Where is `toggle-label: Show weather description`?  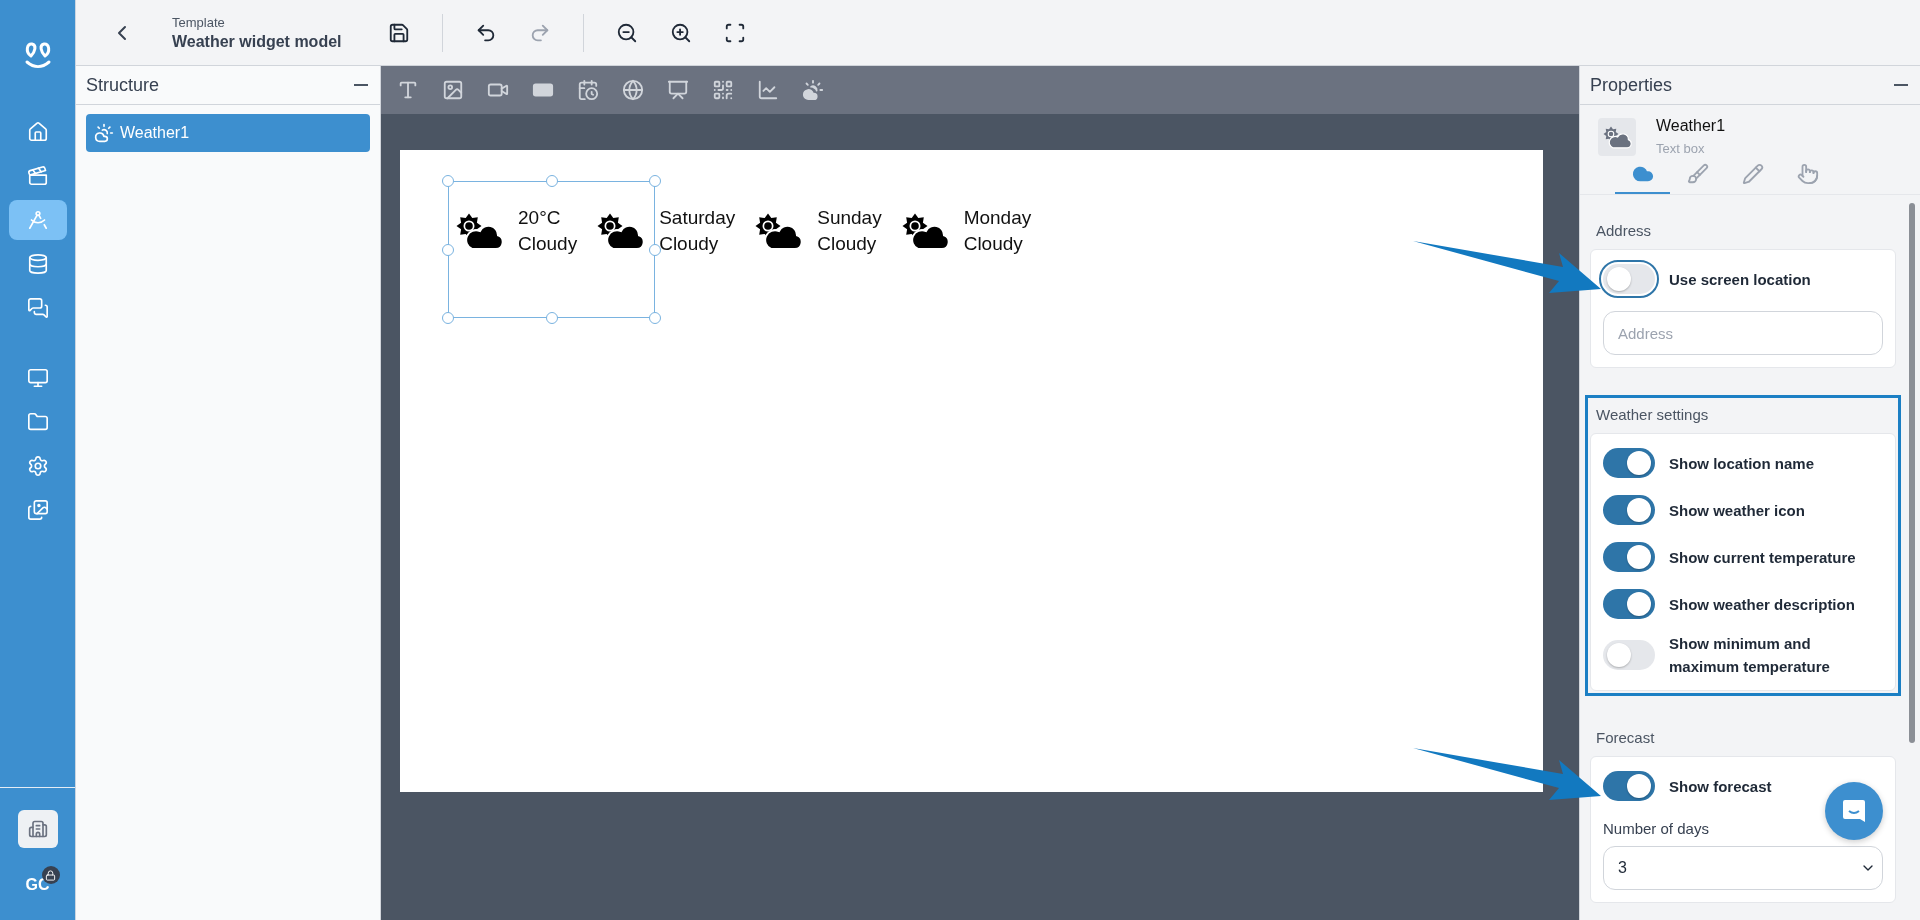
toggle-label: Show weather description is located at coordinates (1762, 604).